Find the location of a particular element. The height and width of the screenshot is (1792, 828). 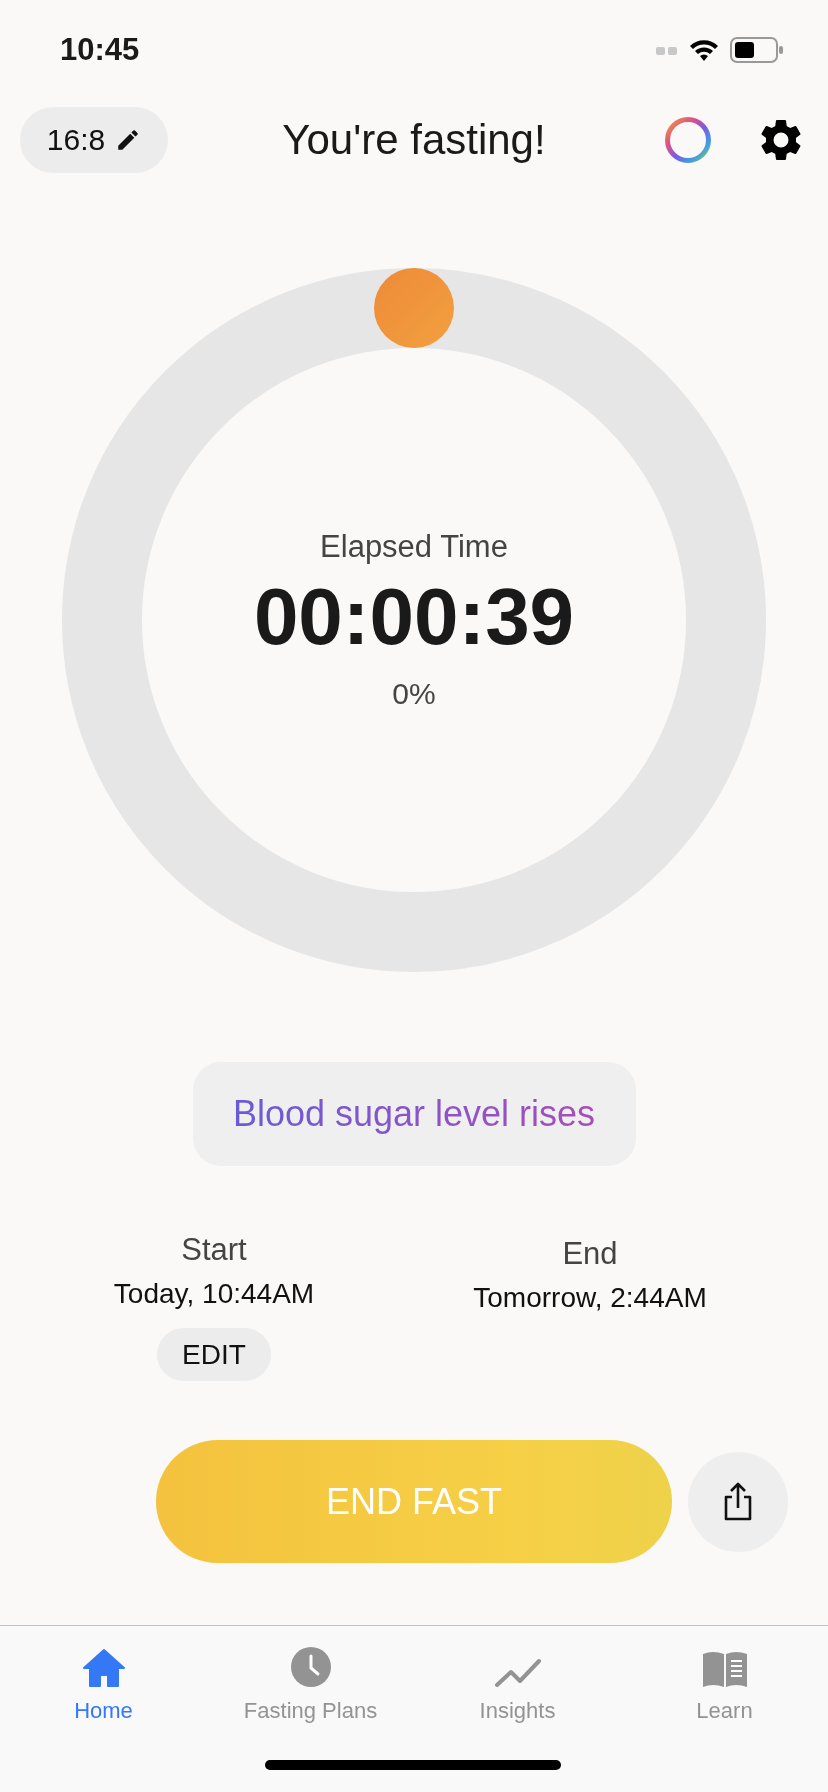

tab-item: Insights is located at coordinates (517, 1684).